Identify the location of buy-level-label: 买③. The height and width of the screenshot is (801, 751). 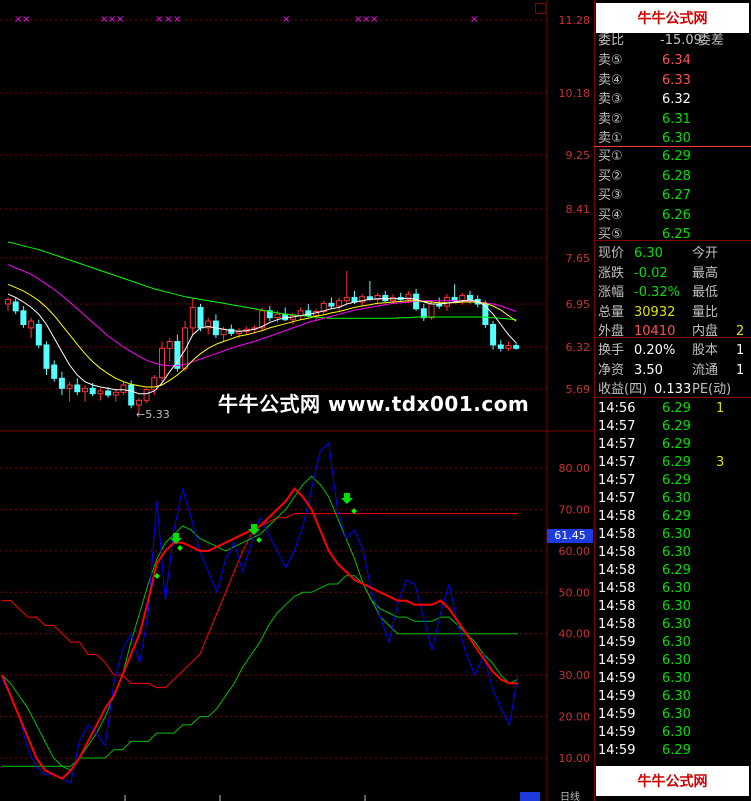
(610, 196).